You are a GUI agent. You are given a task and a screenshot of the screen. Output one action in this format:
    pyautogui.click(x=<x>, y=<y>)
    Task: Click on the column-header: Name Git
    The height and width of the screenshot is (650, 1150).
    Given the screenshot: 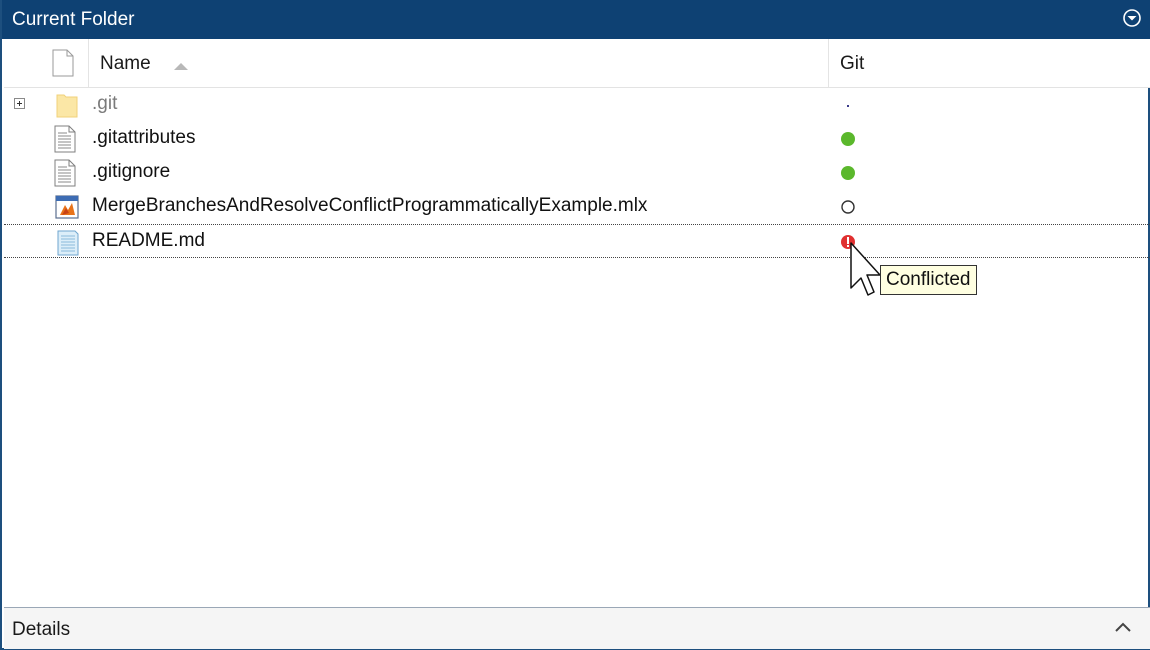 What is the action you would take?
    pyautogui.click(x=577, y=63)
    